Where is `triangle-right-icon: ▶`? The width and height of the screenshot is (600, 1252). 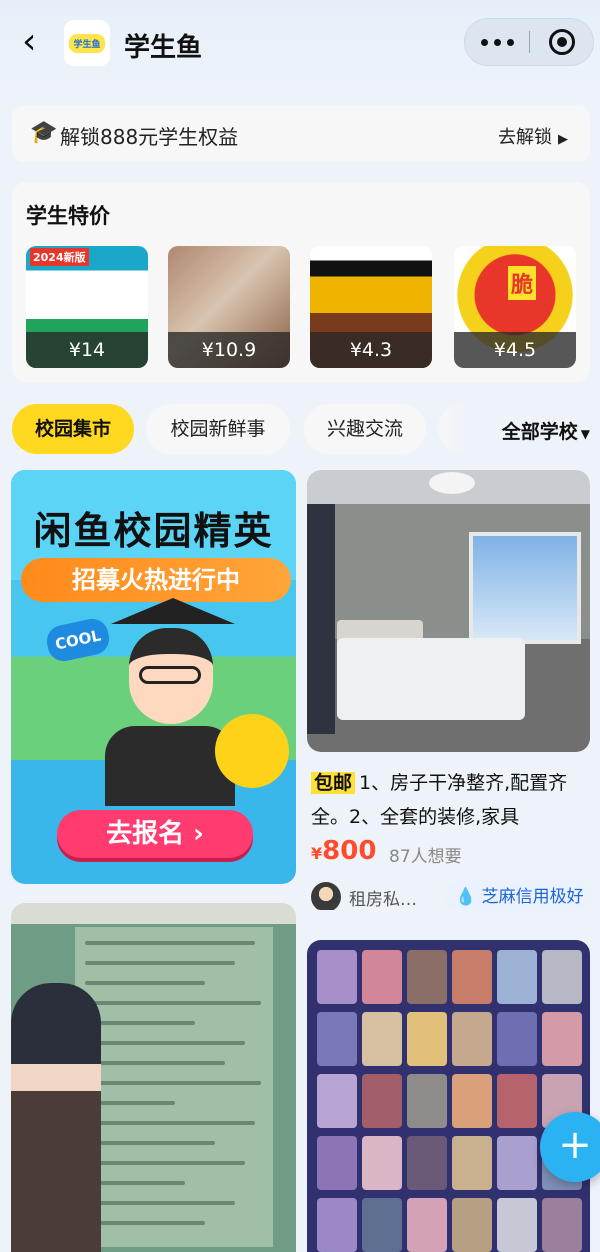 triangle-right-icon: ▶ is located at coordinates (563, 139).